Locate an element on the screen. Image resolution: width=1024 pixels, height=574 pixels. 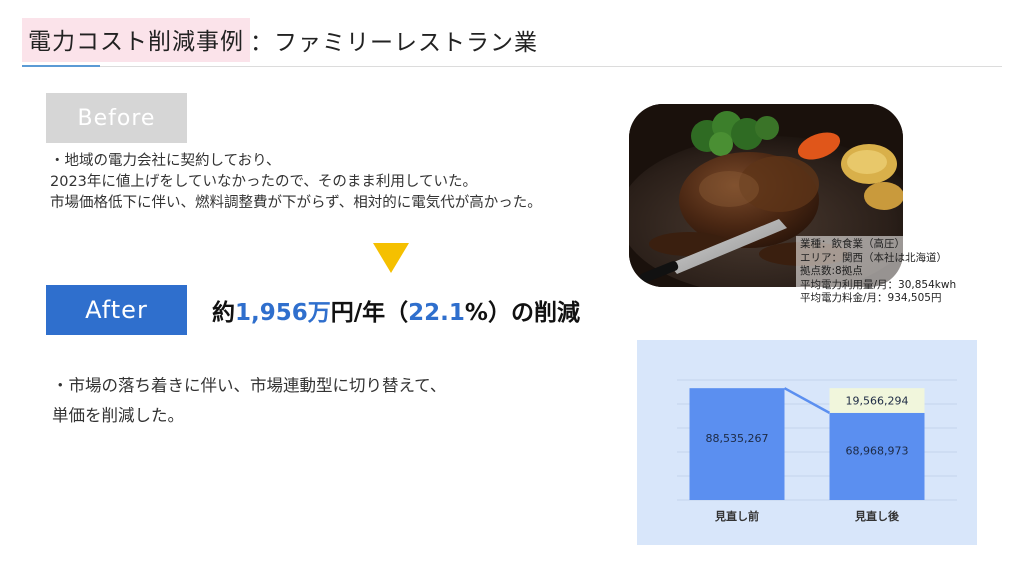
before-line: 市場価格低下に伴い、燃料調整費が下がらず、相対的に電気代が高かった。 is located at coordinates (296, 203).